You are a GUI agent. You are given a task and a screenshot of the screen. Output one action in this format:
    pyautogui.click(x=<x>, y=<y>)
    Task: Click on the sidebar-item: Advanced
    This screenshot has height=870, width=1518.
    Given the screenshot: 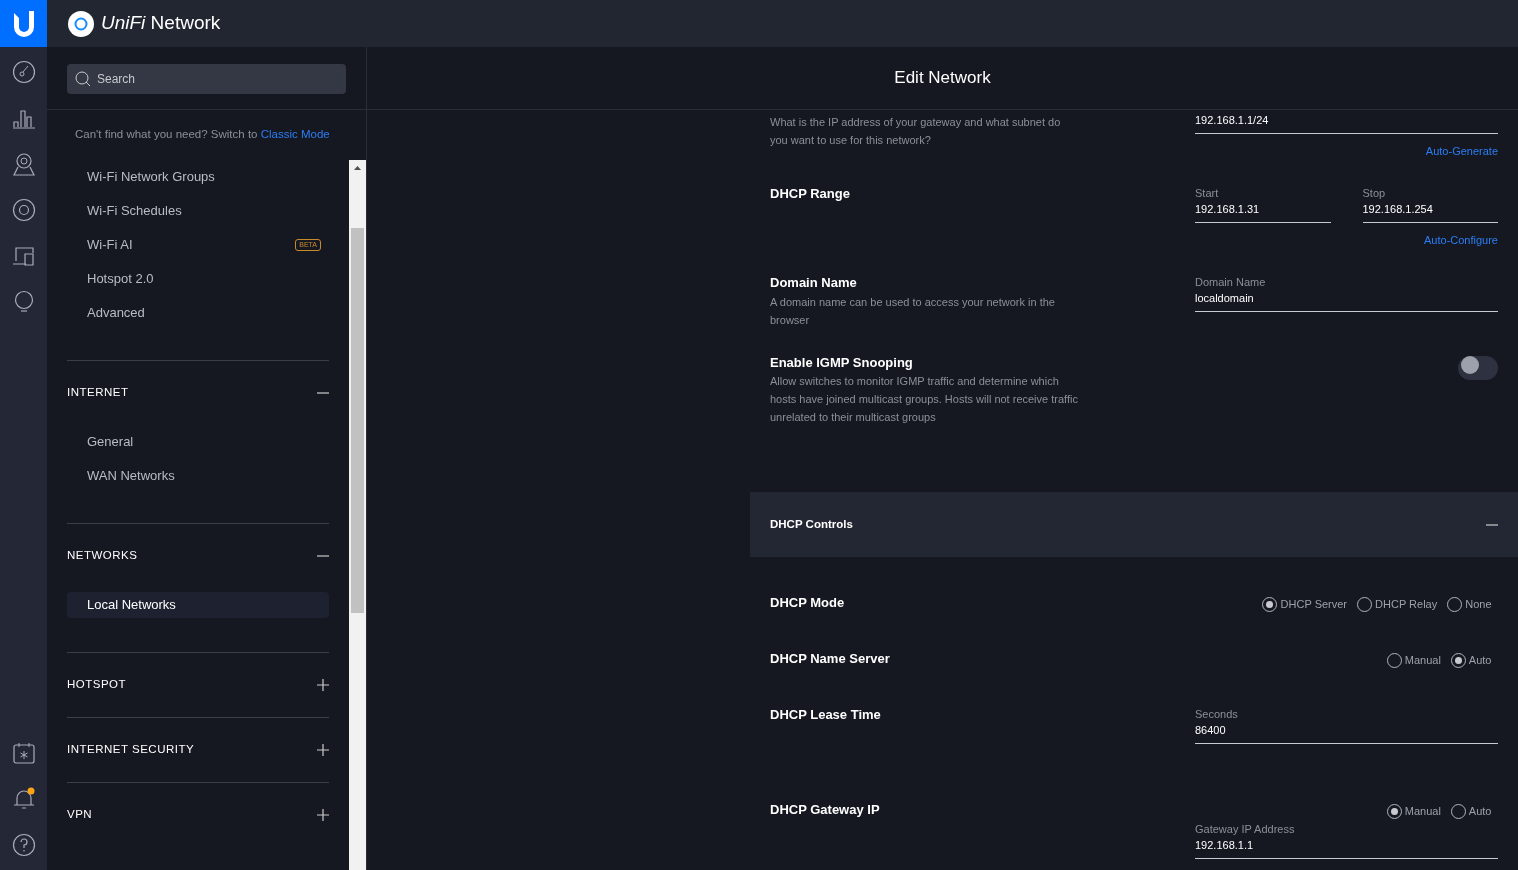 What is the action you would take?
    pyautogui.click(x=198, y=313)
    